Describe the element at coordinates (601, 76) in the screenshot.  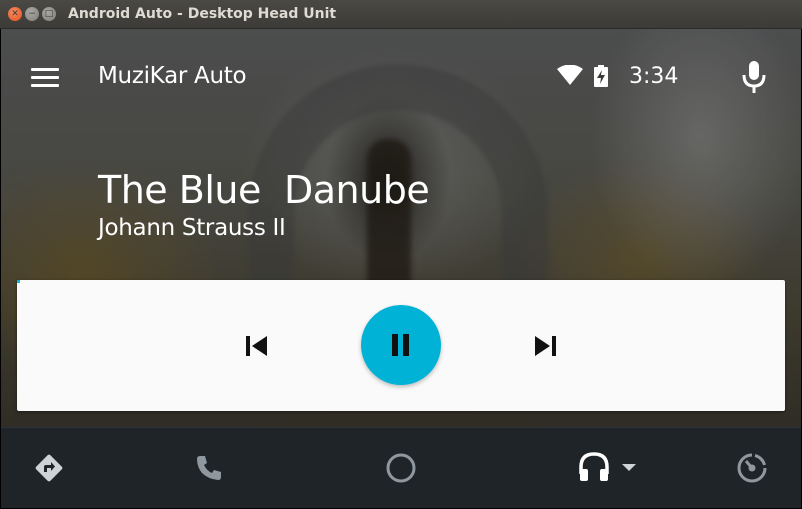
I see `battery-charging-icon` at that location.